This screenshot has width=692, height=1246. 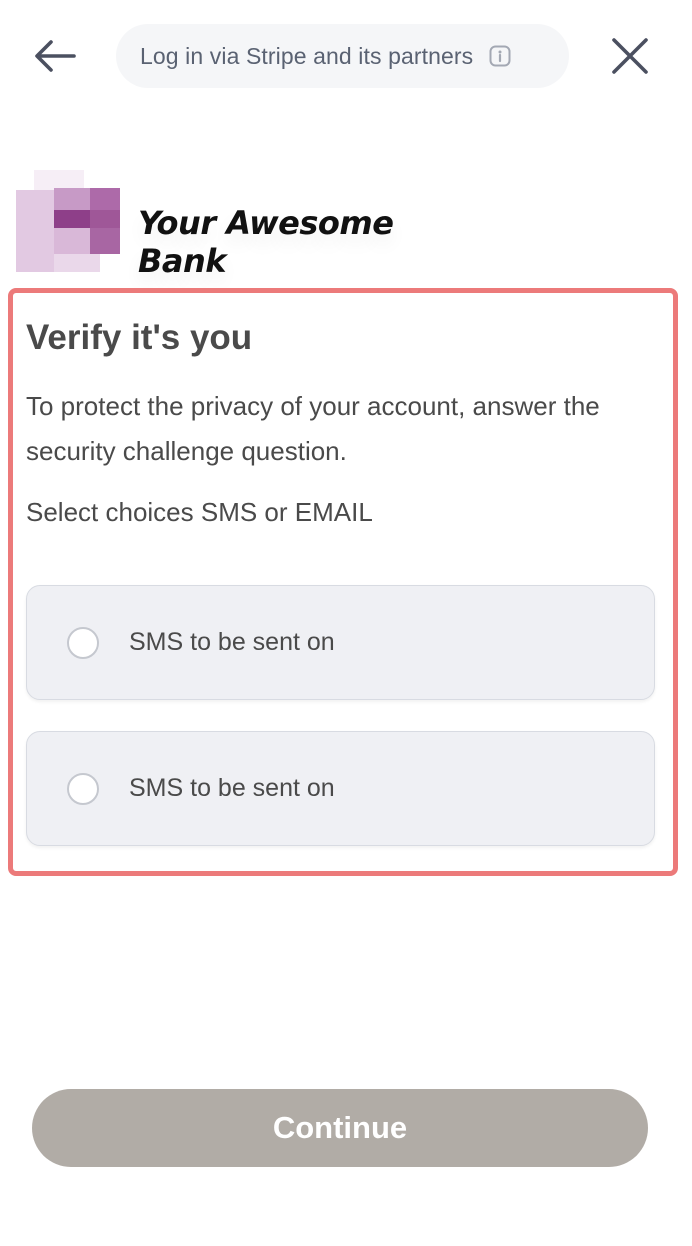 I want to click on info-icon, so click(x=500, y=56).